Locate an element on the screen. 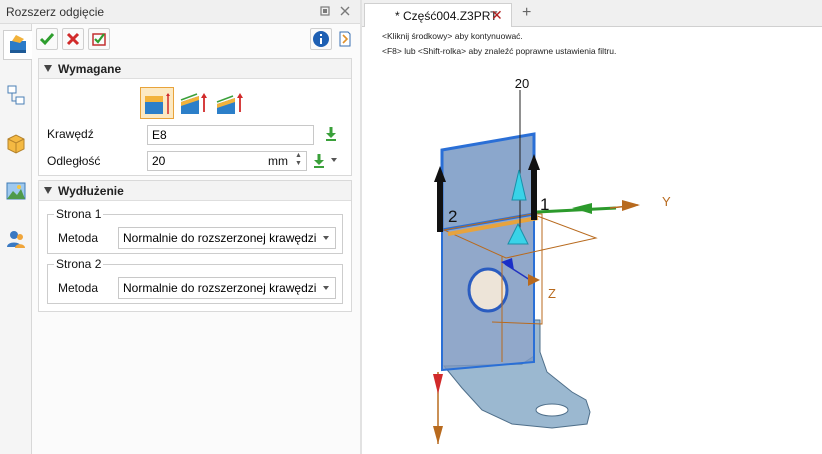  extension-section-title: Wydłużenie is located at coordinates (91, 191).